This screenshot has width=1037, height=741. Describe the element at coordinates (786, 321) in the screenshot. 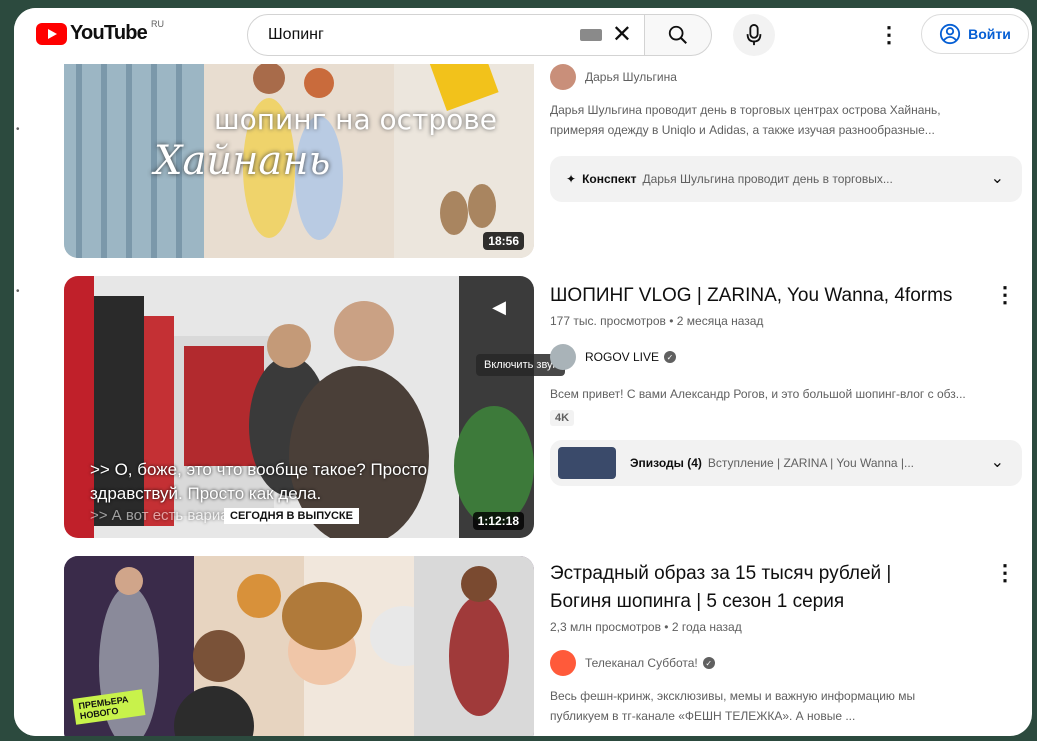

I see `video-meta: 177 тыс. просмотров • 2 месяца назад` at that location.